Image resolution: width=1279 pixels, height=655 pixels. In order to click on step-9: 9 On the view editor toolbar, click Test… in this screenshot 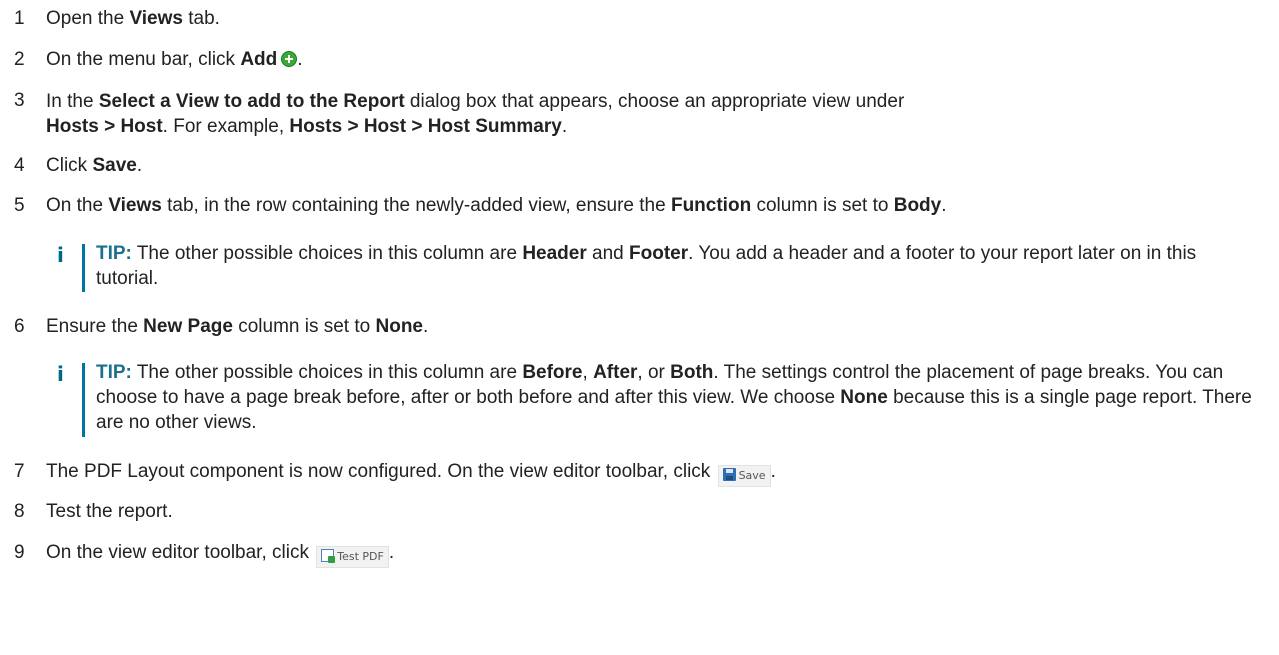, I will do `click(639, 554)`.